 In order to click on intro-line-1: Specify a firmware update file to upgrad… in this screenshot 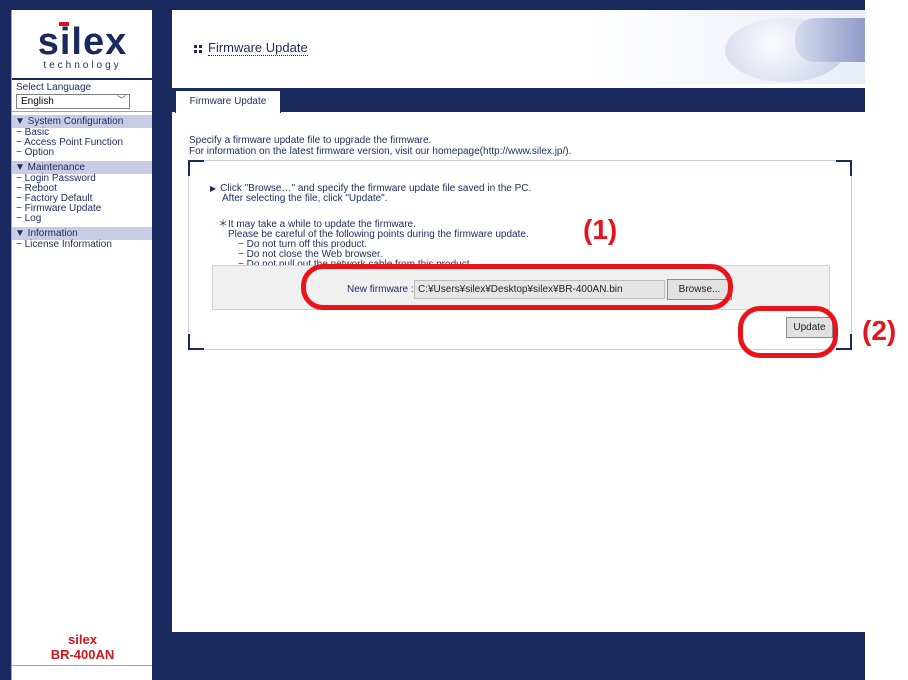, I will do `click(310, 140)`.